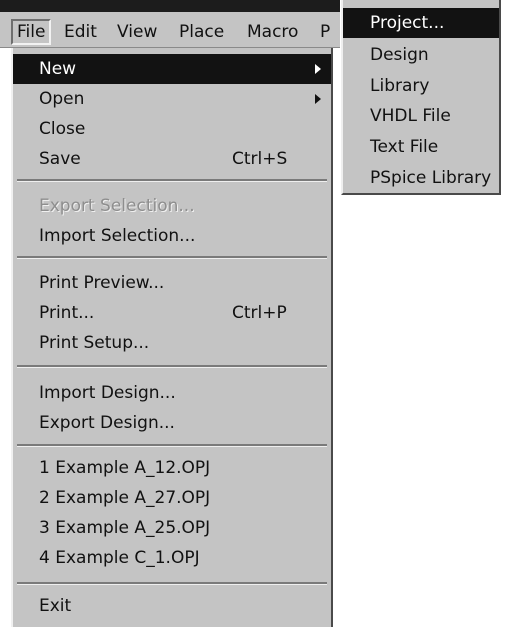 The height and width of the screenshot is (627, 523). What do you see at coordinates (172, 99) in the screenshot?
I see `menu-item-open: Open` at bounding box center [172, 99].